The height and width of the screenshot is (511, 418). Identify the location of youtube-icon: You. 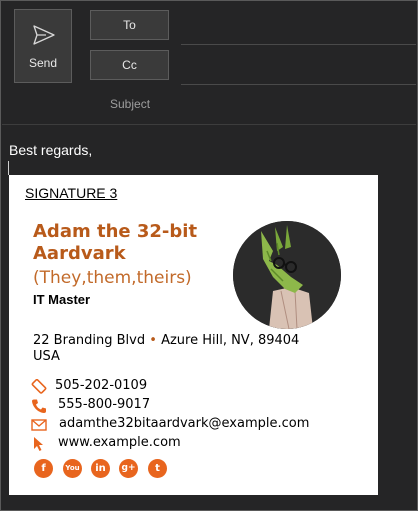
(72, 468).